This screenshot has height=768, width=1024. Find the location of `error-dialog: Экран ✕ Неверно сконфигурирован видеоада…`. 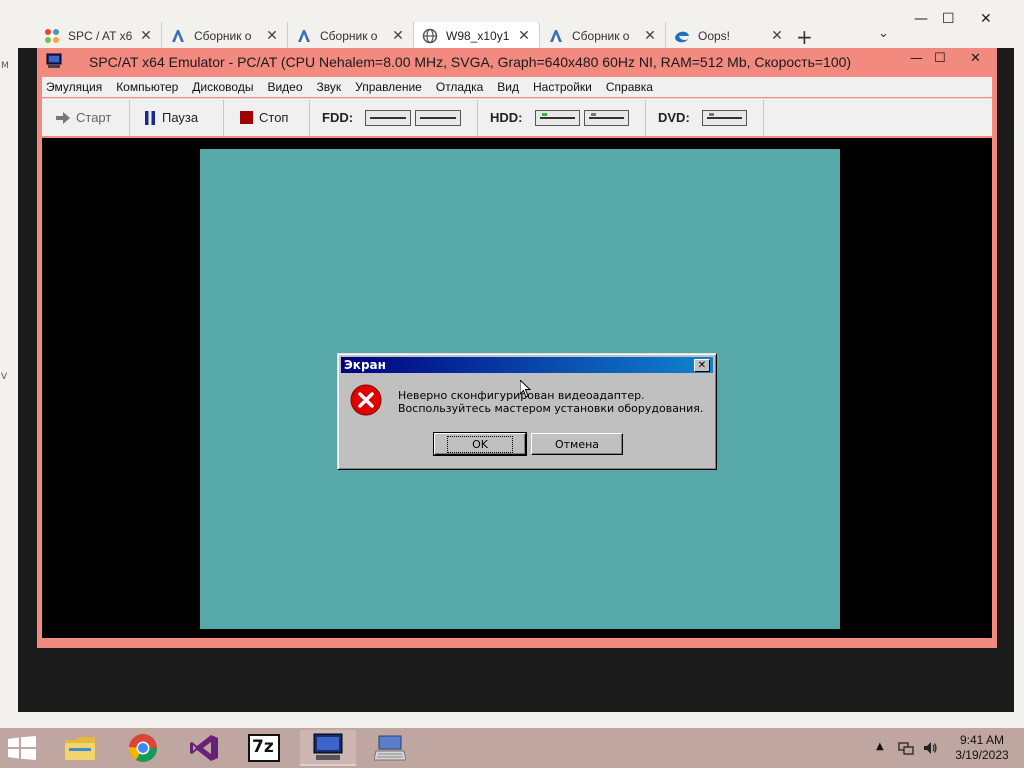

error-dialog: Экран ✕ Неверно сконфигурирован видеоада… is located at coordinates (527, 411).